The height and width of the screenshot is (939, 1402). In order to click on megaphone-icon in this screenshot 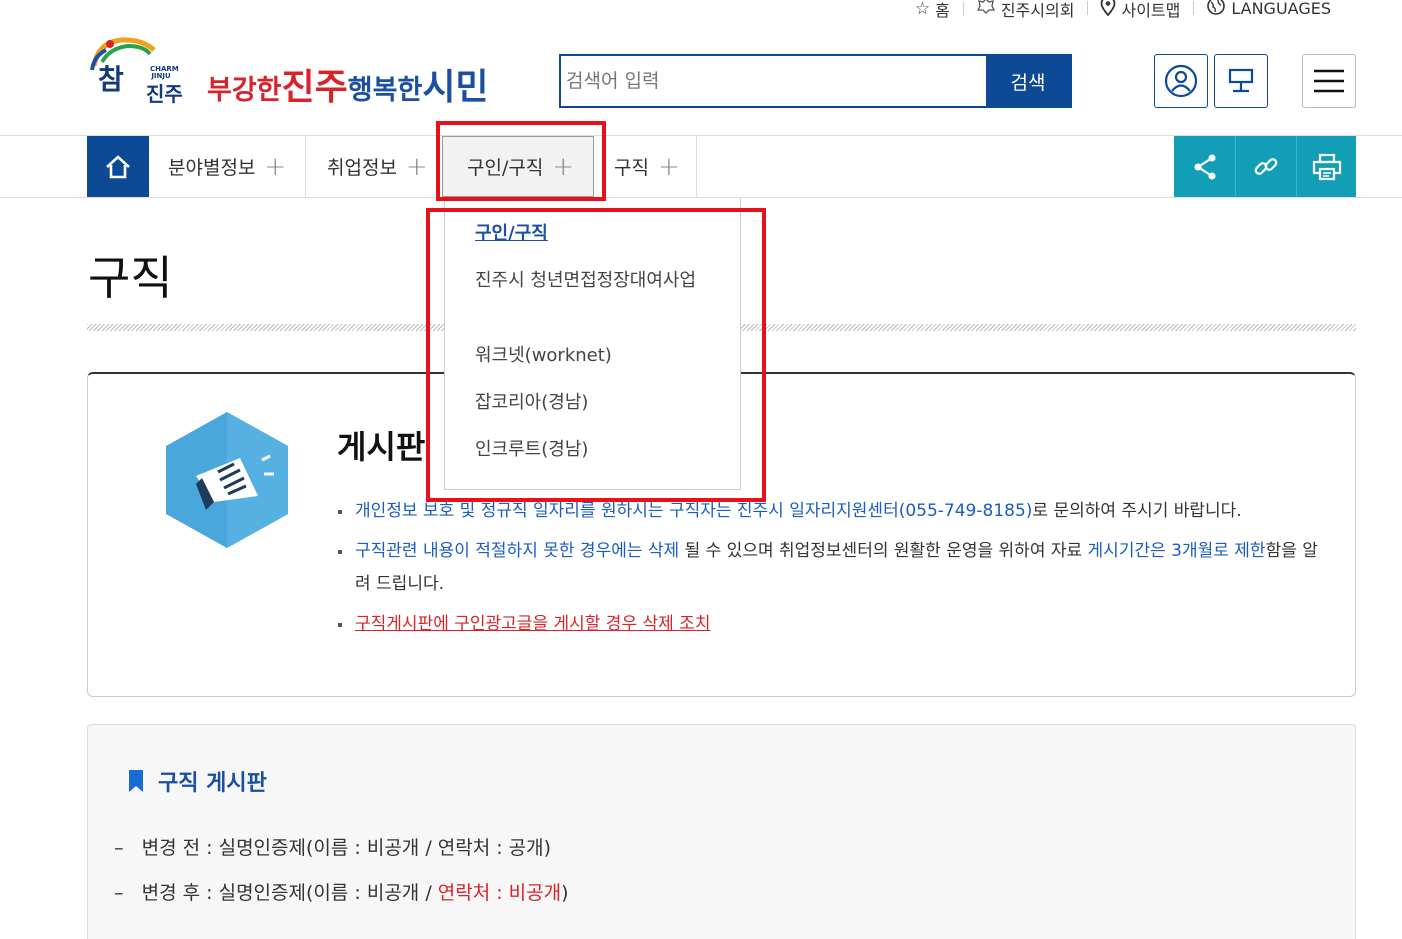, I will do `click(227, 480)`.